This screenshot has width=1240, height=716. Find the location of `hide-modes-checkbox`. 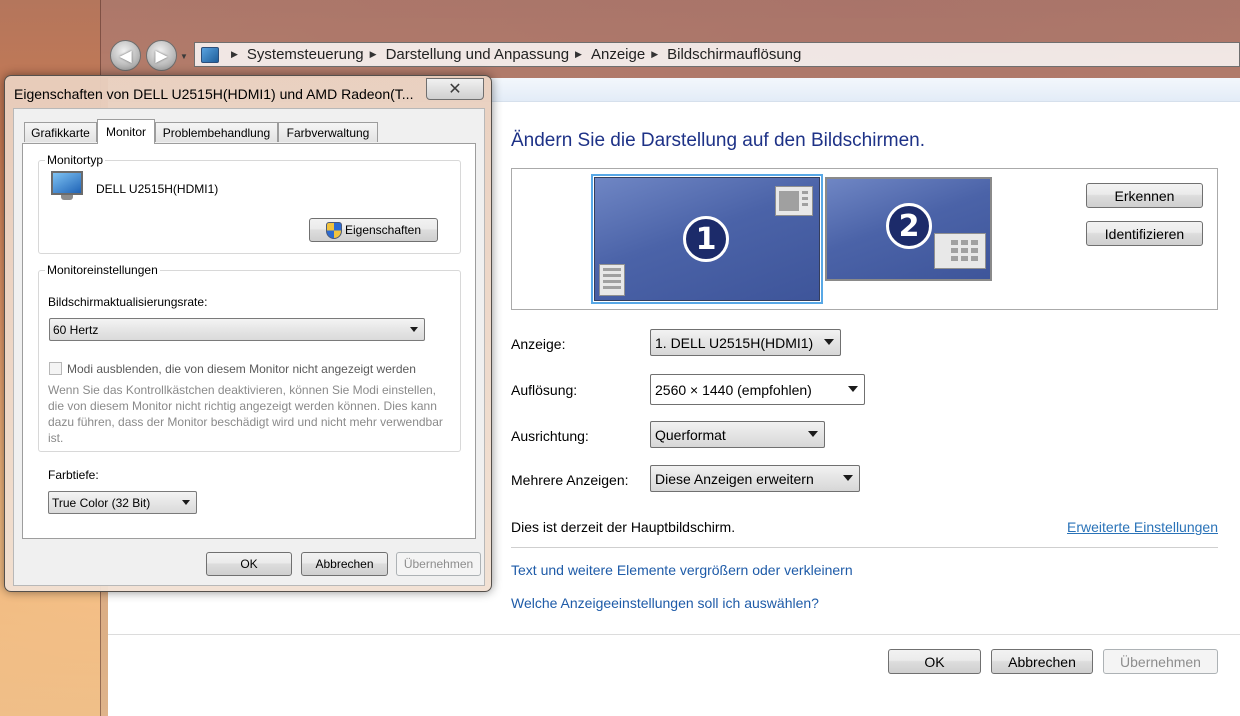

hide-modes-checkbox is located at coordinates (55, 368).